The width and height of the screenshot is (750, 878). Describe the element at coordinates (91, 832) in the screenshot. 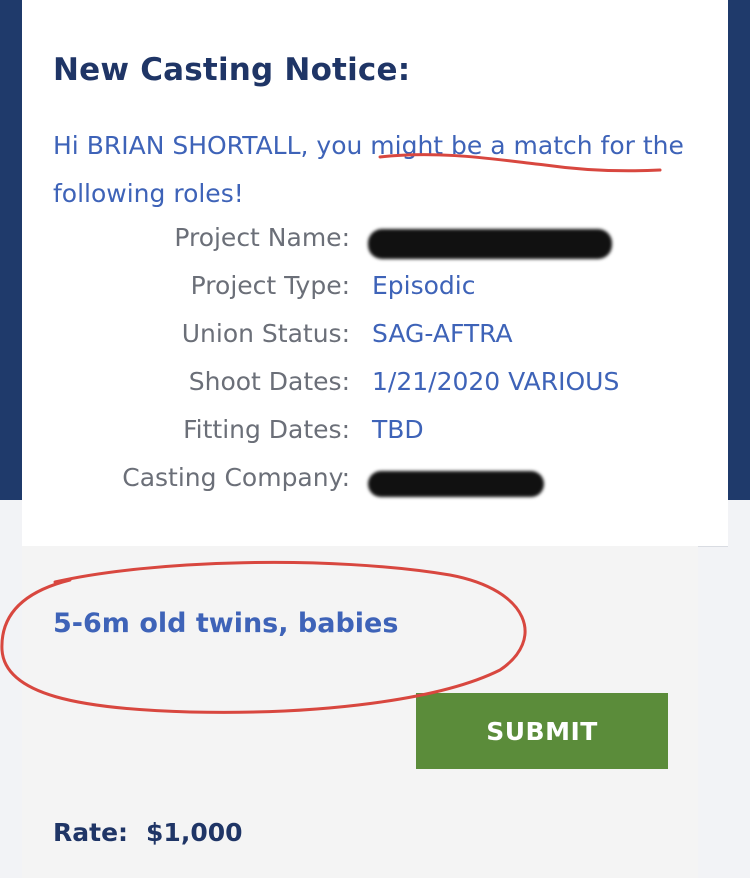

I see `rate-label: Rate:` at that location.